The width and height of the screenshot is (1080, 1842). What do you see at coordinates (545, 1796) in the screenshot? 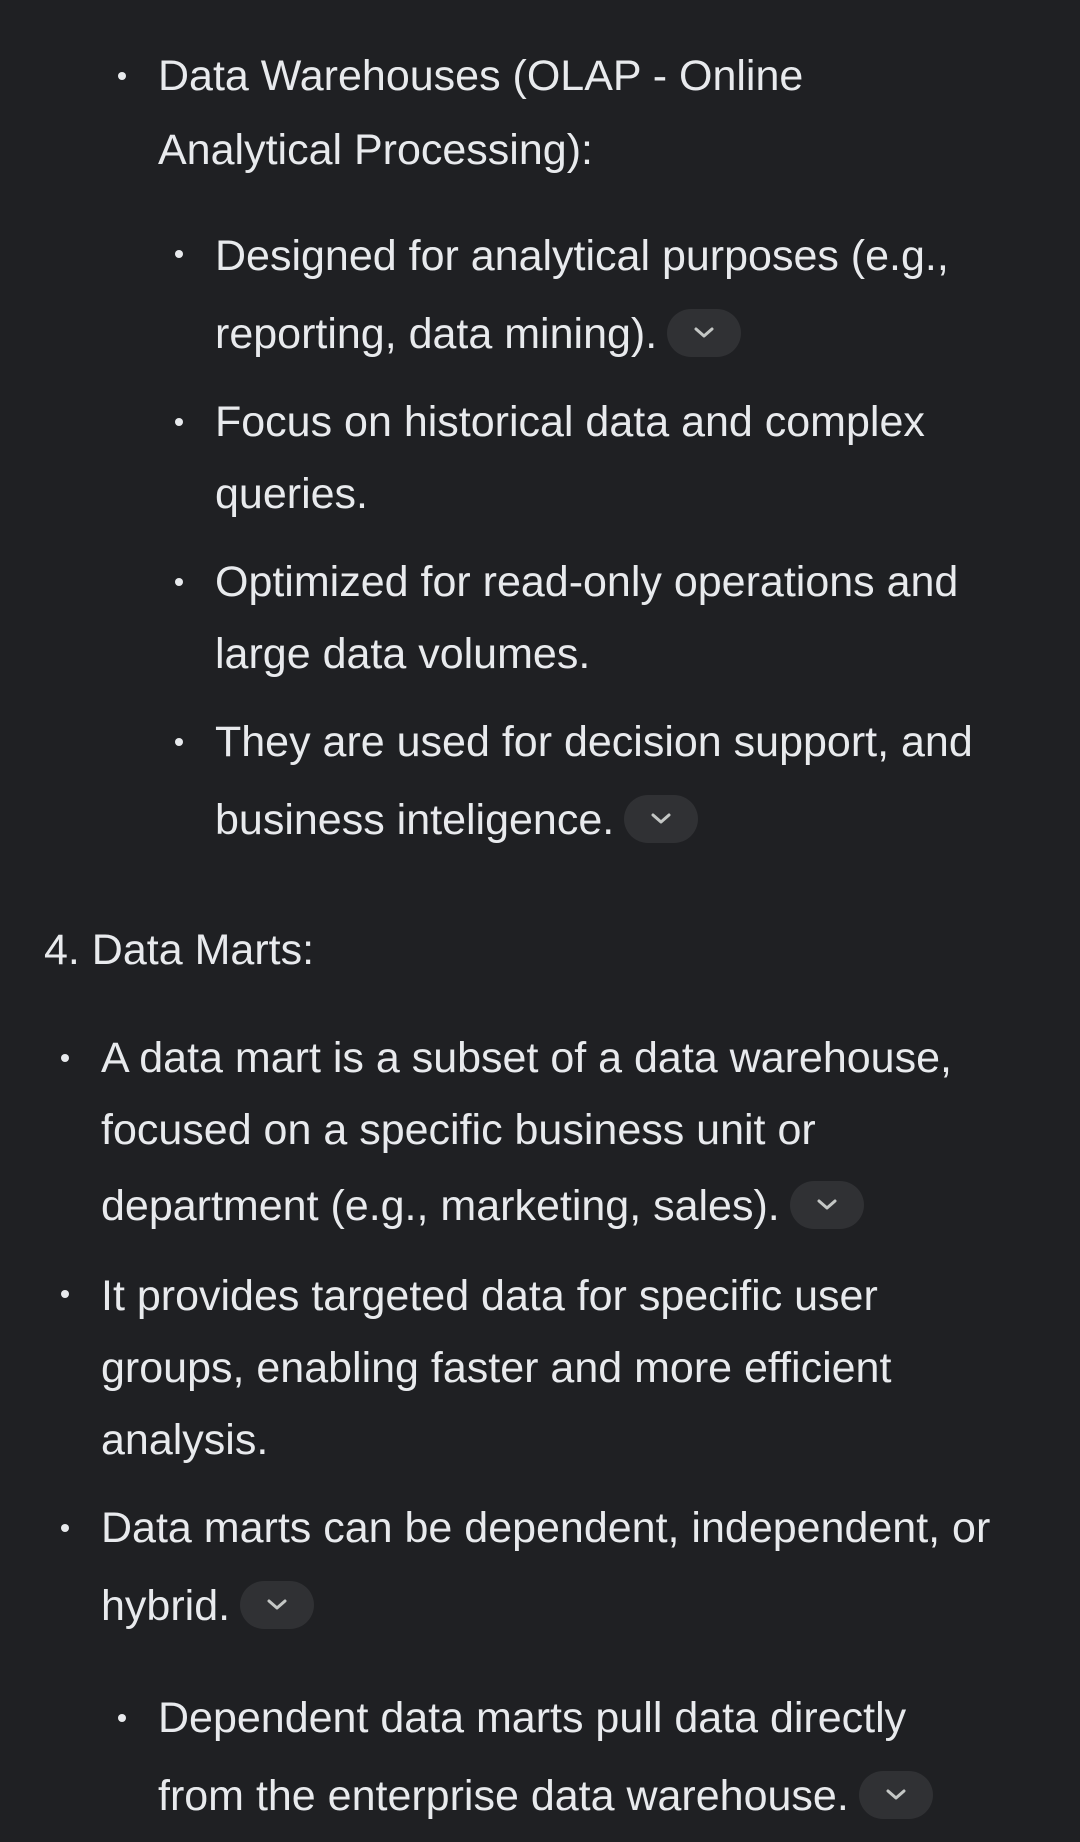
I see `list-item-text: from the enterprise data warehouse.` at bounding box center [545, 1796].